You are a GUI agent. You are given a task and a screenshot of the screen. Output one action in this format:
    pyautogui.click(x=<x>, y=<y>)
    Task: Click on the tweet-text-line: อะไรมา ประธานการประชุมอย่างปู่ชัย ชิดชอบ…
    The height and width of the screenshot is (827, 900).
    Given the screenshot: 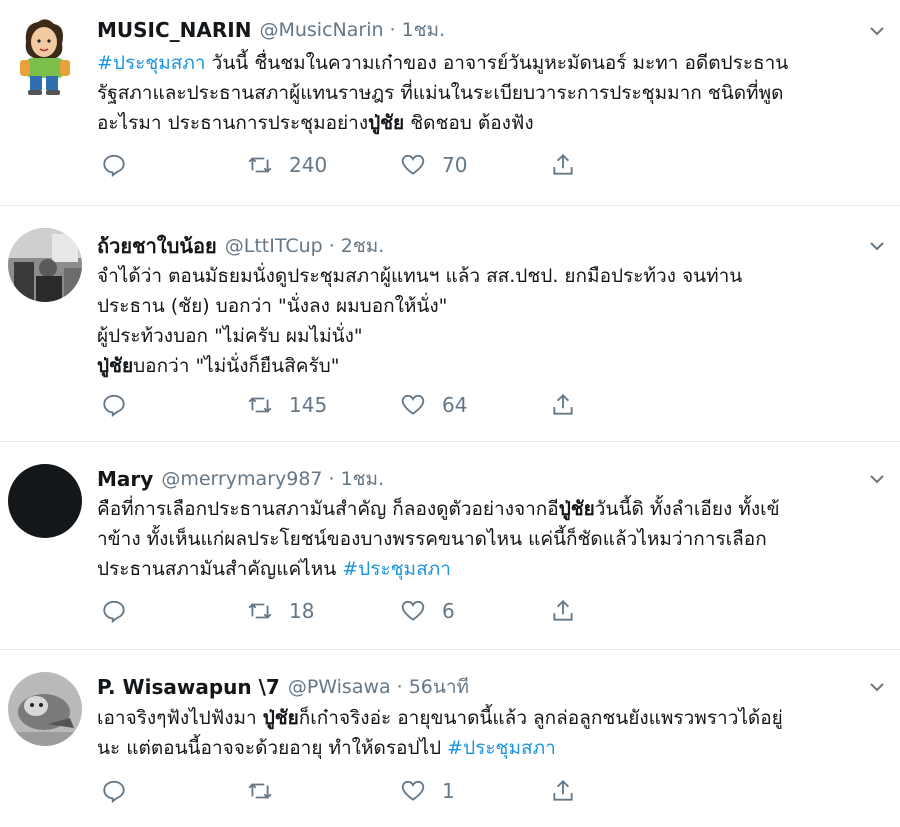 What is the action you would take?
    pyautogui.click(x=488, y=123)
    